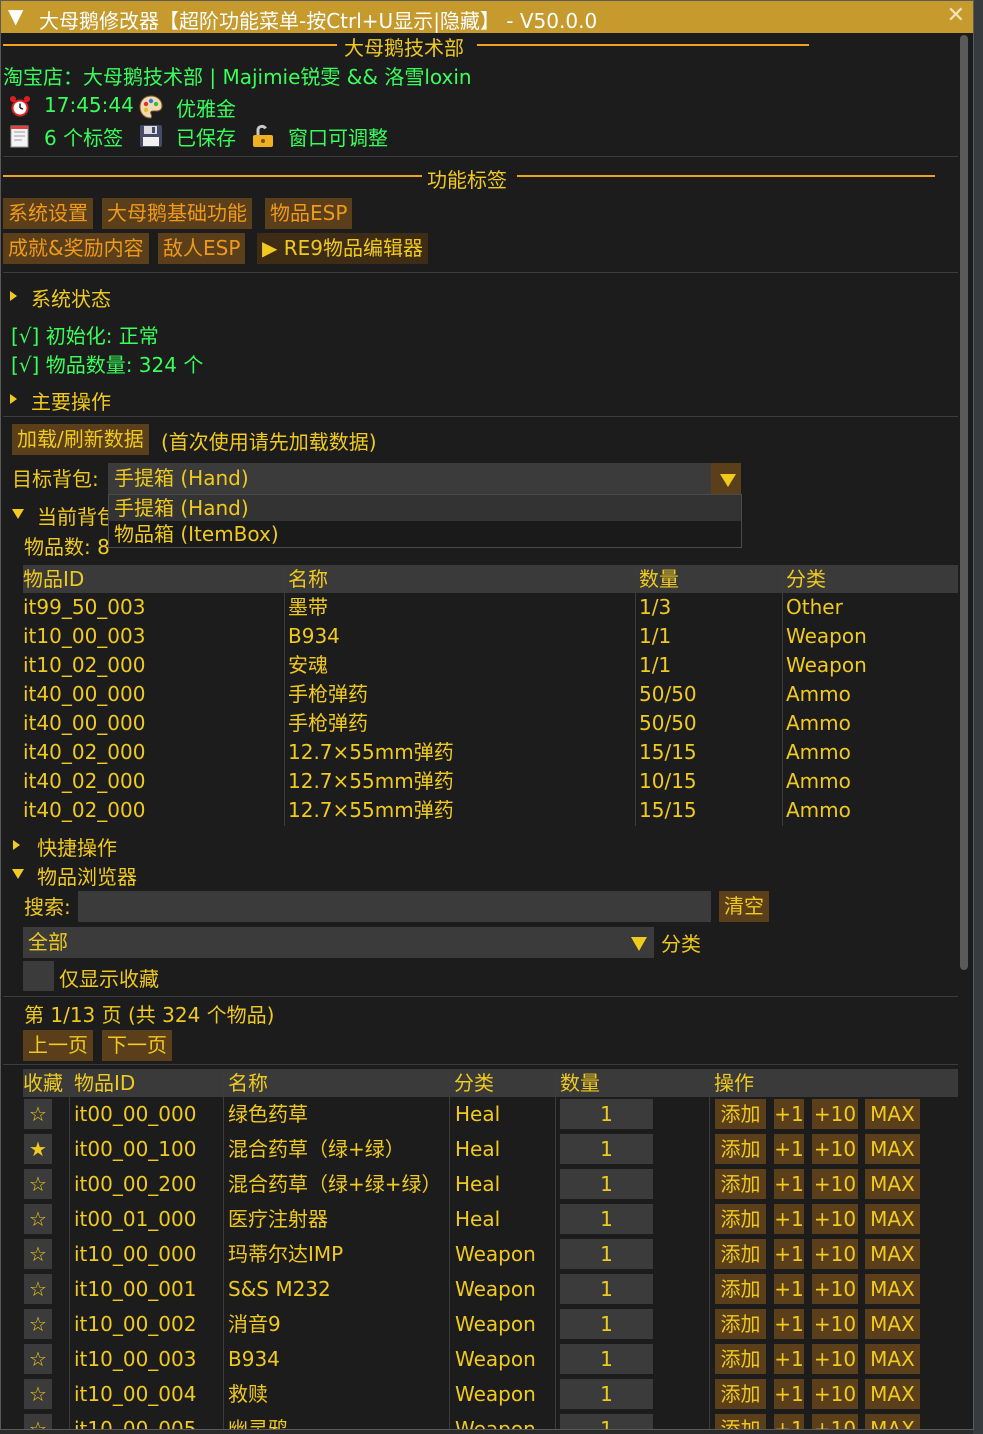 This screenshot has height=1434, width=983. I want to click on main-ops-header: 主要操作, so click(71, 400).